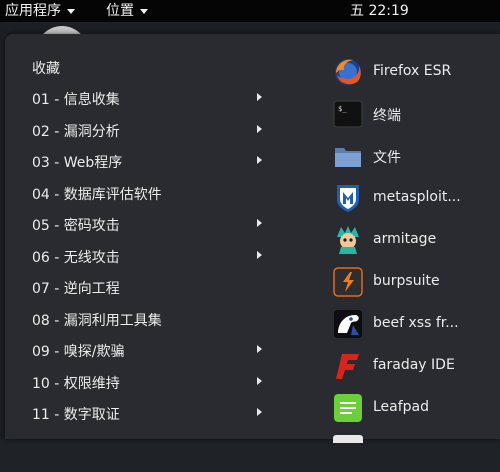  Describe the element at coordinates (46, 69) in the screenshot. I see `category-label: 收藏` at that location.